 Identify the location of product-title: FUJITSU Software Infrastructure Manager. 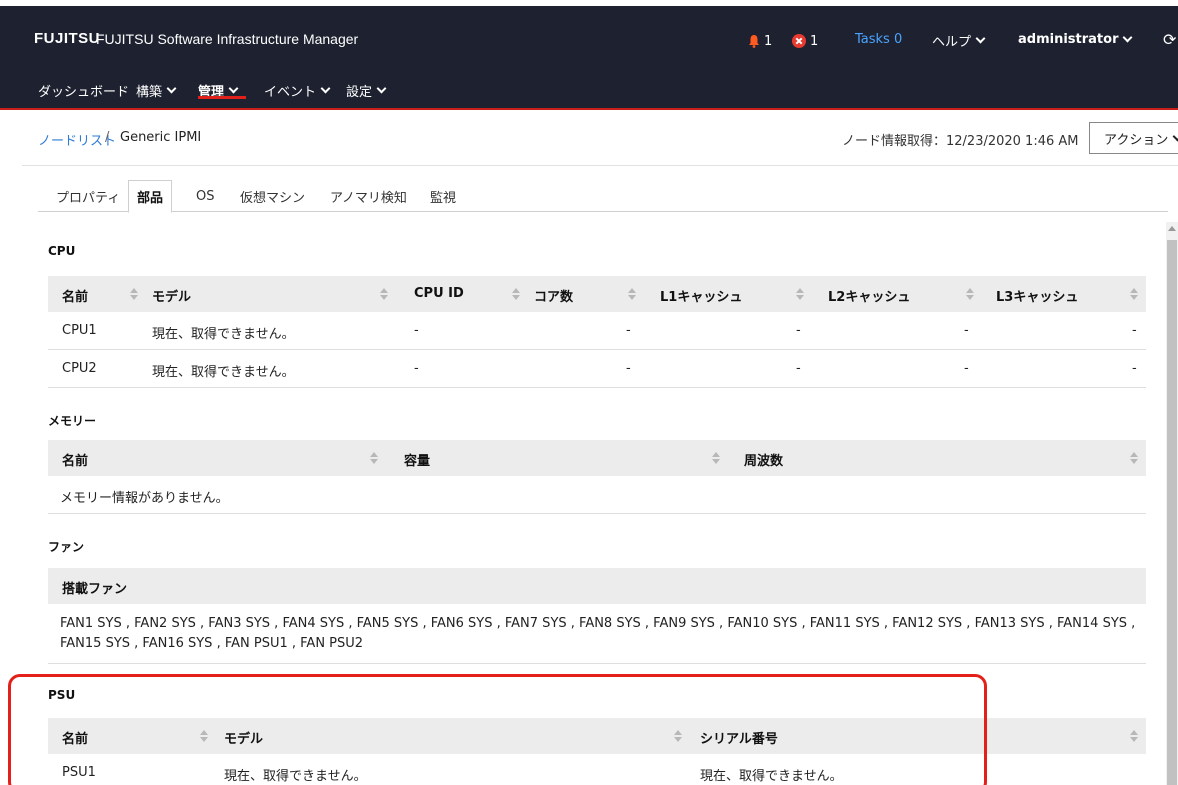
(227, 39).